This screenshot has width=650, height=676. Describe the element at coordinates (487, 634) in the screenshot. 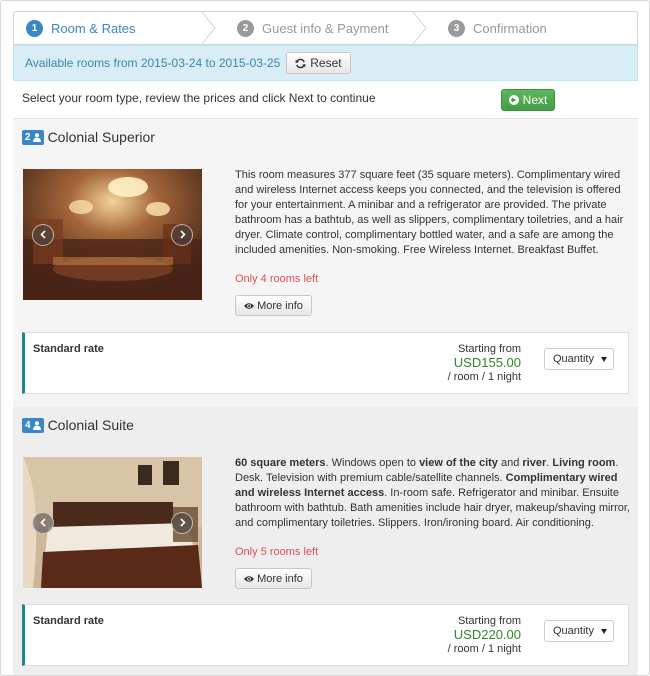

I see `rate-price: USD220.00` at that location.